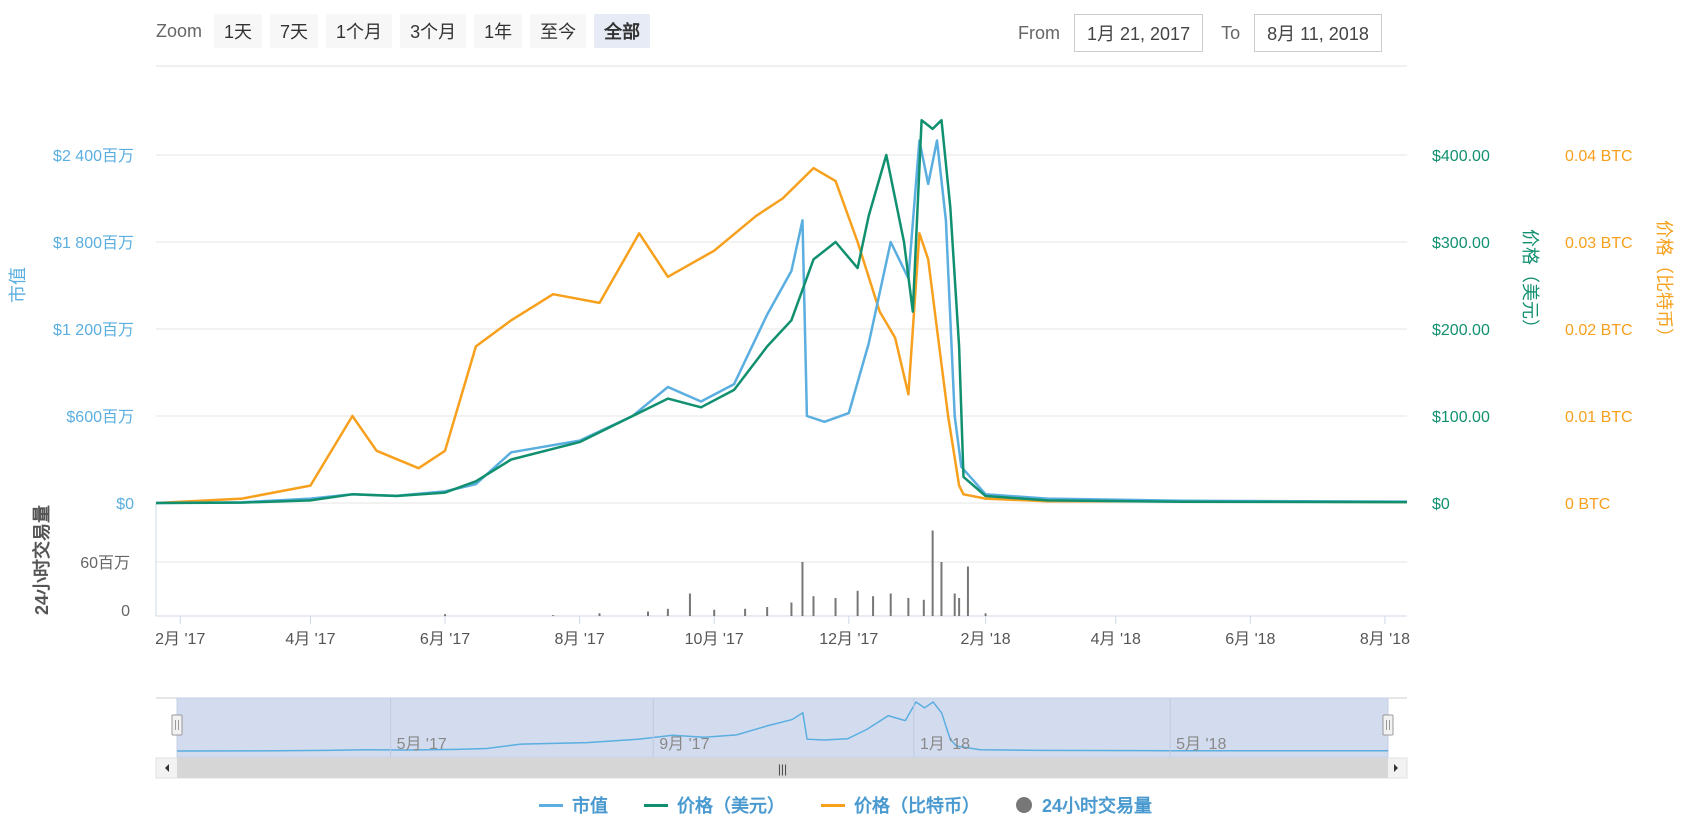 Image resolution: width=1691 pixels, height=830 pixels. What do you see at coordinates (1441, 504) in the screenshot?
I see `y-tick-price-usd: $0` at bounding box center [1441, 504].